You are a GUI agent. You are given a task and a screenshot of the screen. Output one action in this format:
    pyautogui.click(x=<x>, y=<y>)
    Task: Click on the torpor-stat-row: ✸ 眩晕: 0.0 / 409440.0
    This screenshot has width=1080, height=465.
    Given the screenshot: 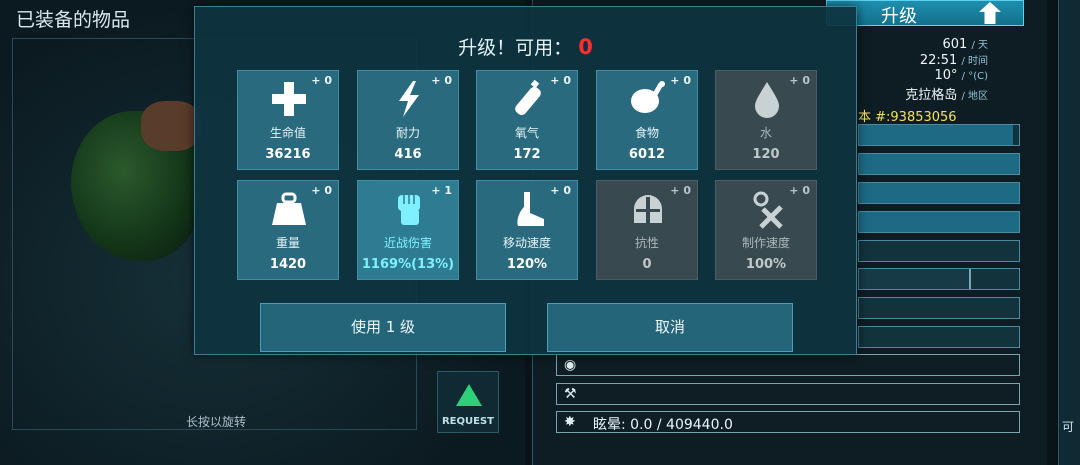 What is the action you would take?
    pyautogui.click(x=788, y=422)
    